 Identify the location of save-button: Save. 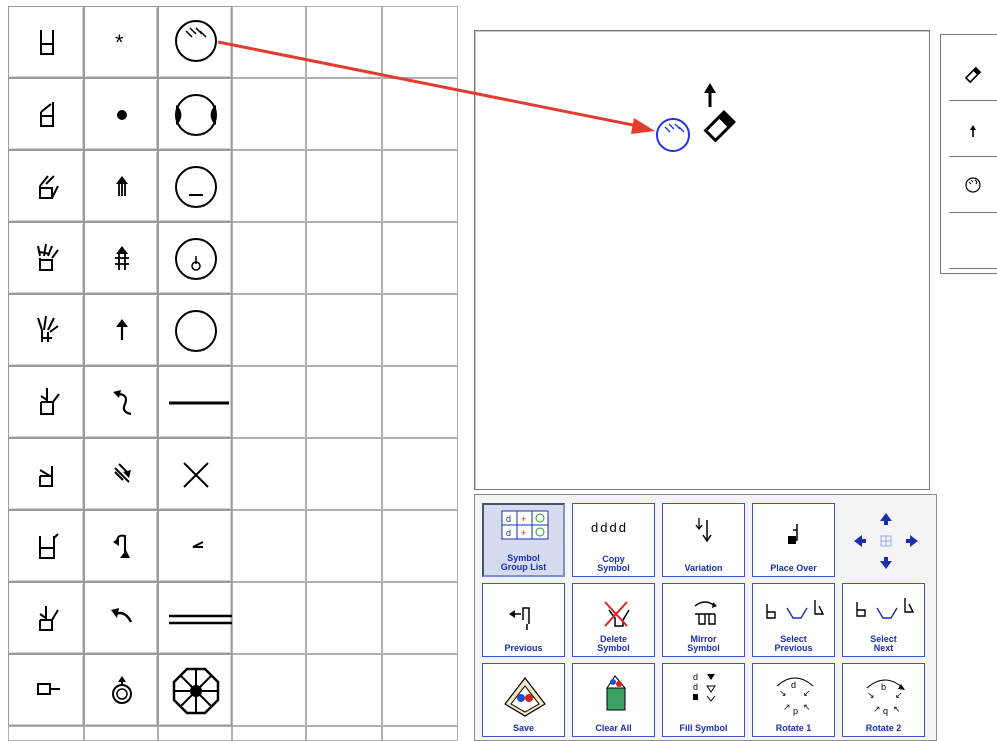
(523, 700).